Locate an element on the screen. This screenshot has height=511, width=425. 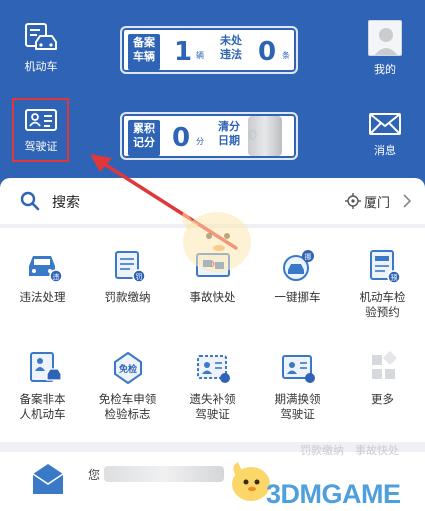
watermark-text: 3DMGAME is located at coordinates (333, 494).